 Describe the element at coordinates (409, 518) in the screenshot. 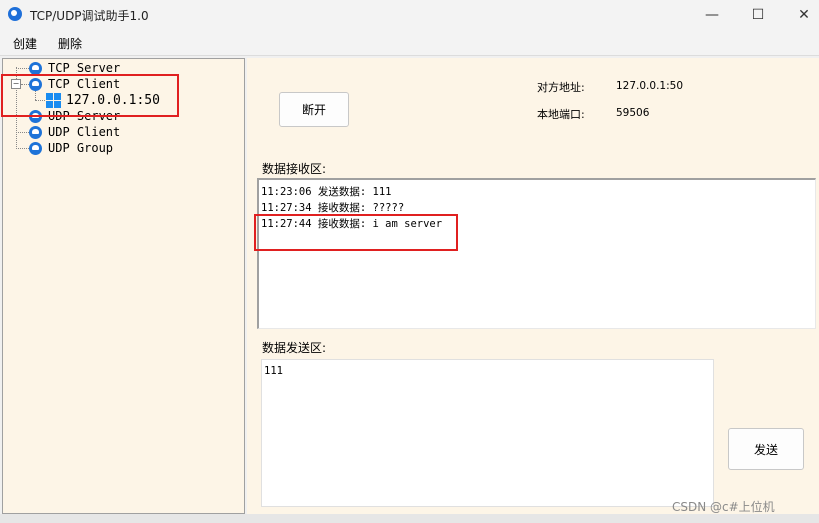

I see `bottom-edge` at that location.